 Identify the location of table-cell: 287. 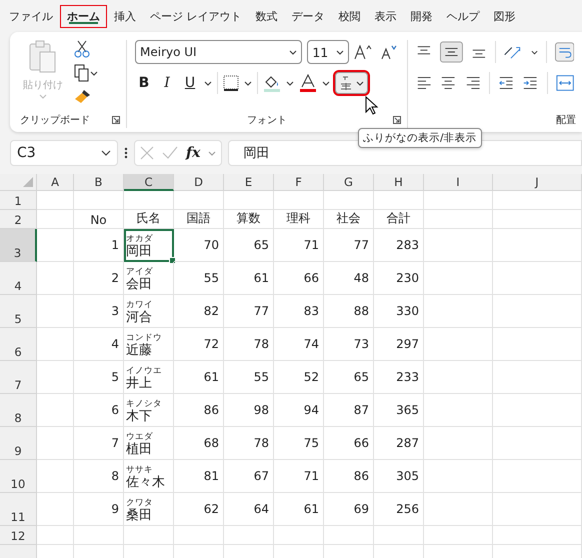
(399, 443).